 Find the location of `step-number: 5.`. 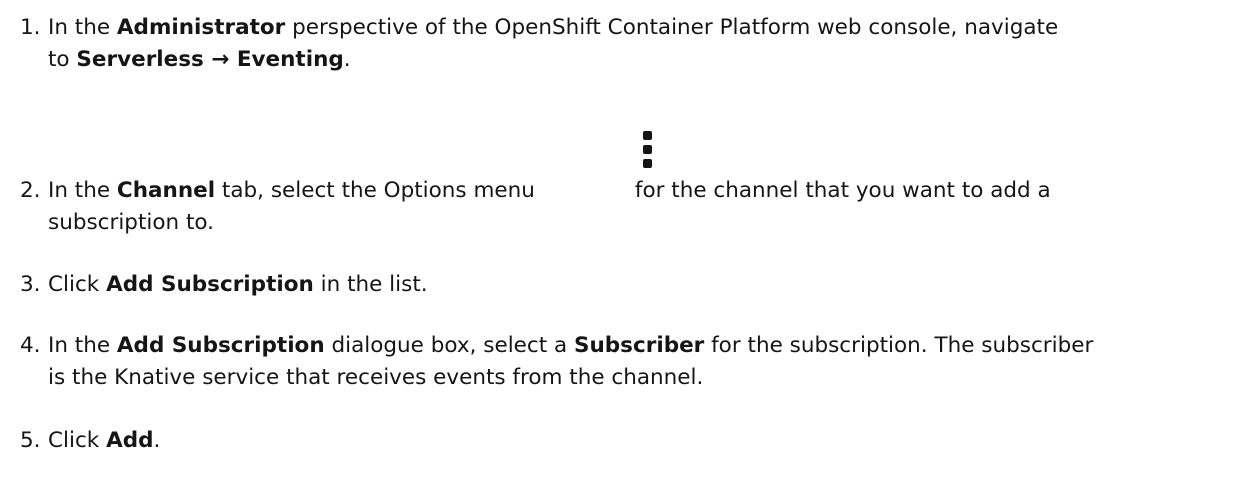

step-number: 5. is located at coordinates (30, 440).